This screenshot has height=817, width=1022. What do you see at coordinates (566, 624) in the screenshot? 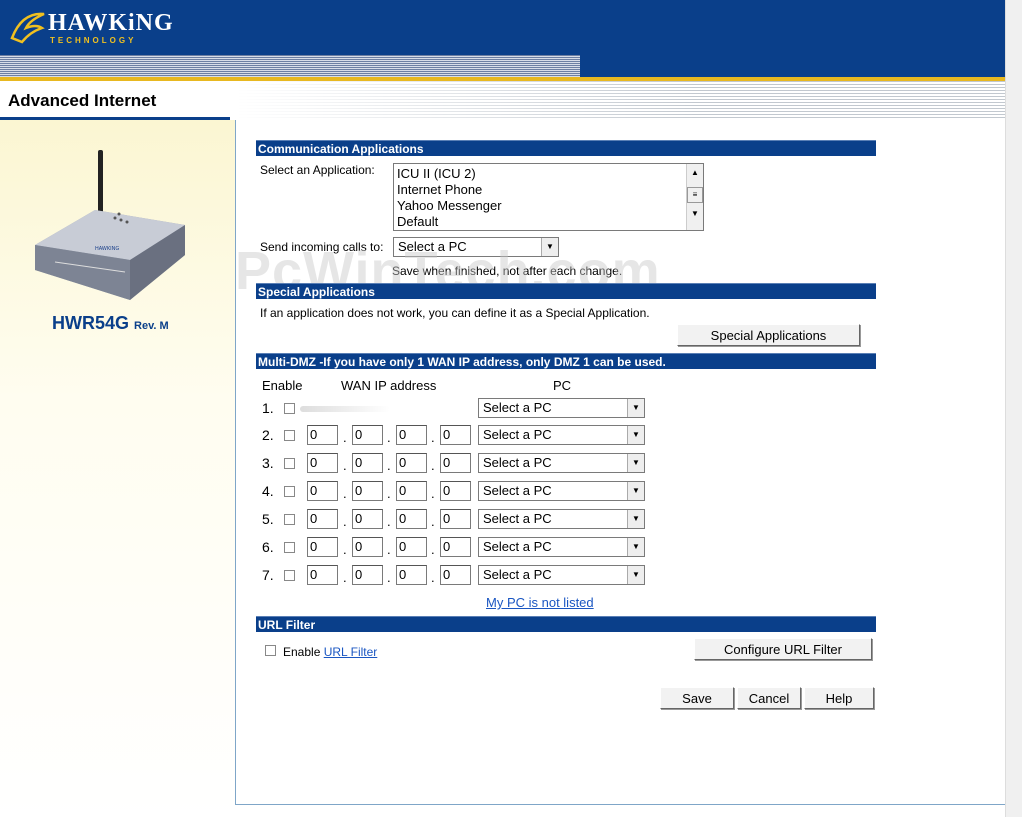
I see `url-filter-header: URL Filter` at bounding box center [566, 624].